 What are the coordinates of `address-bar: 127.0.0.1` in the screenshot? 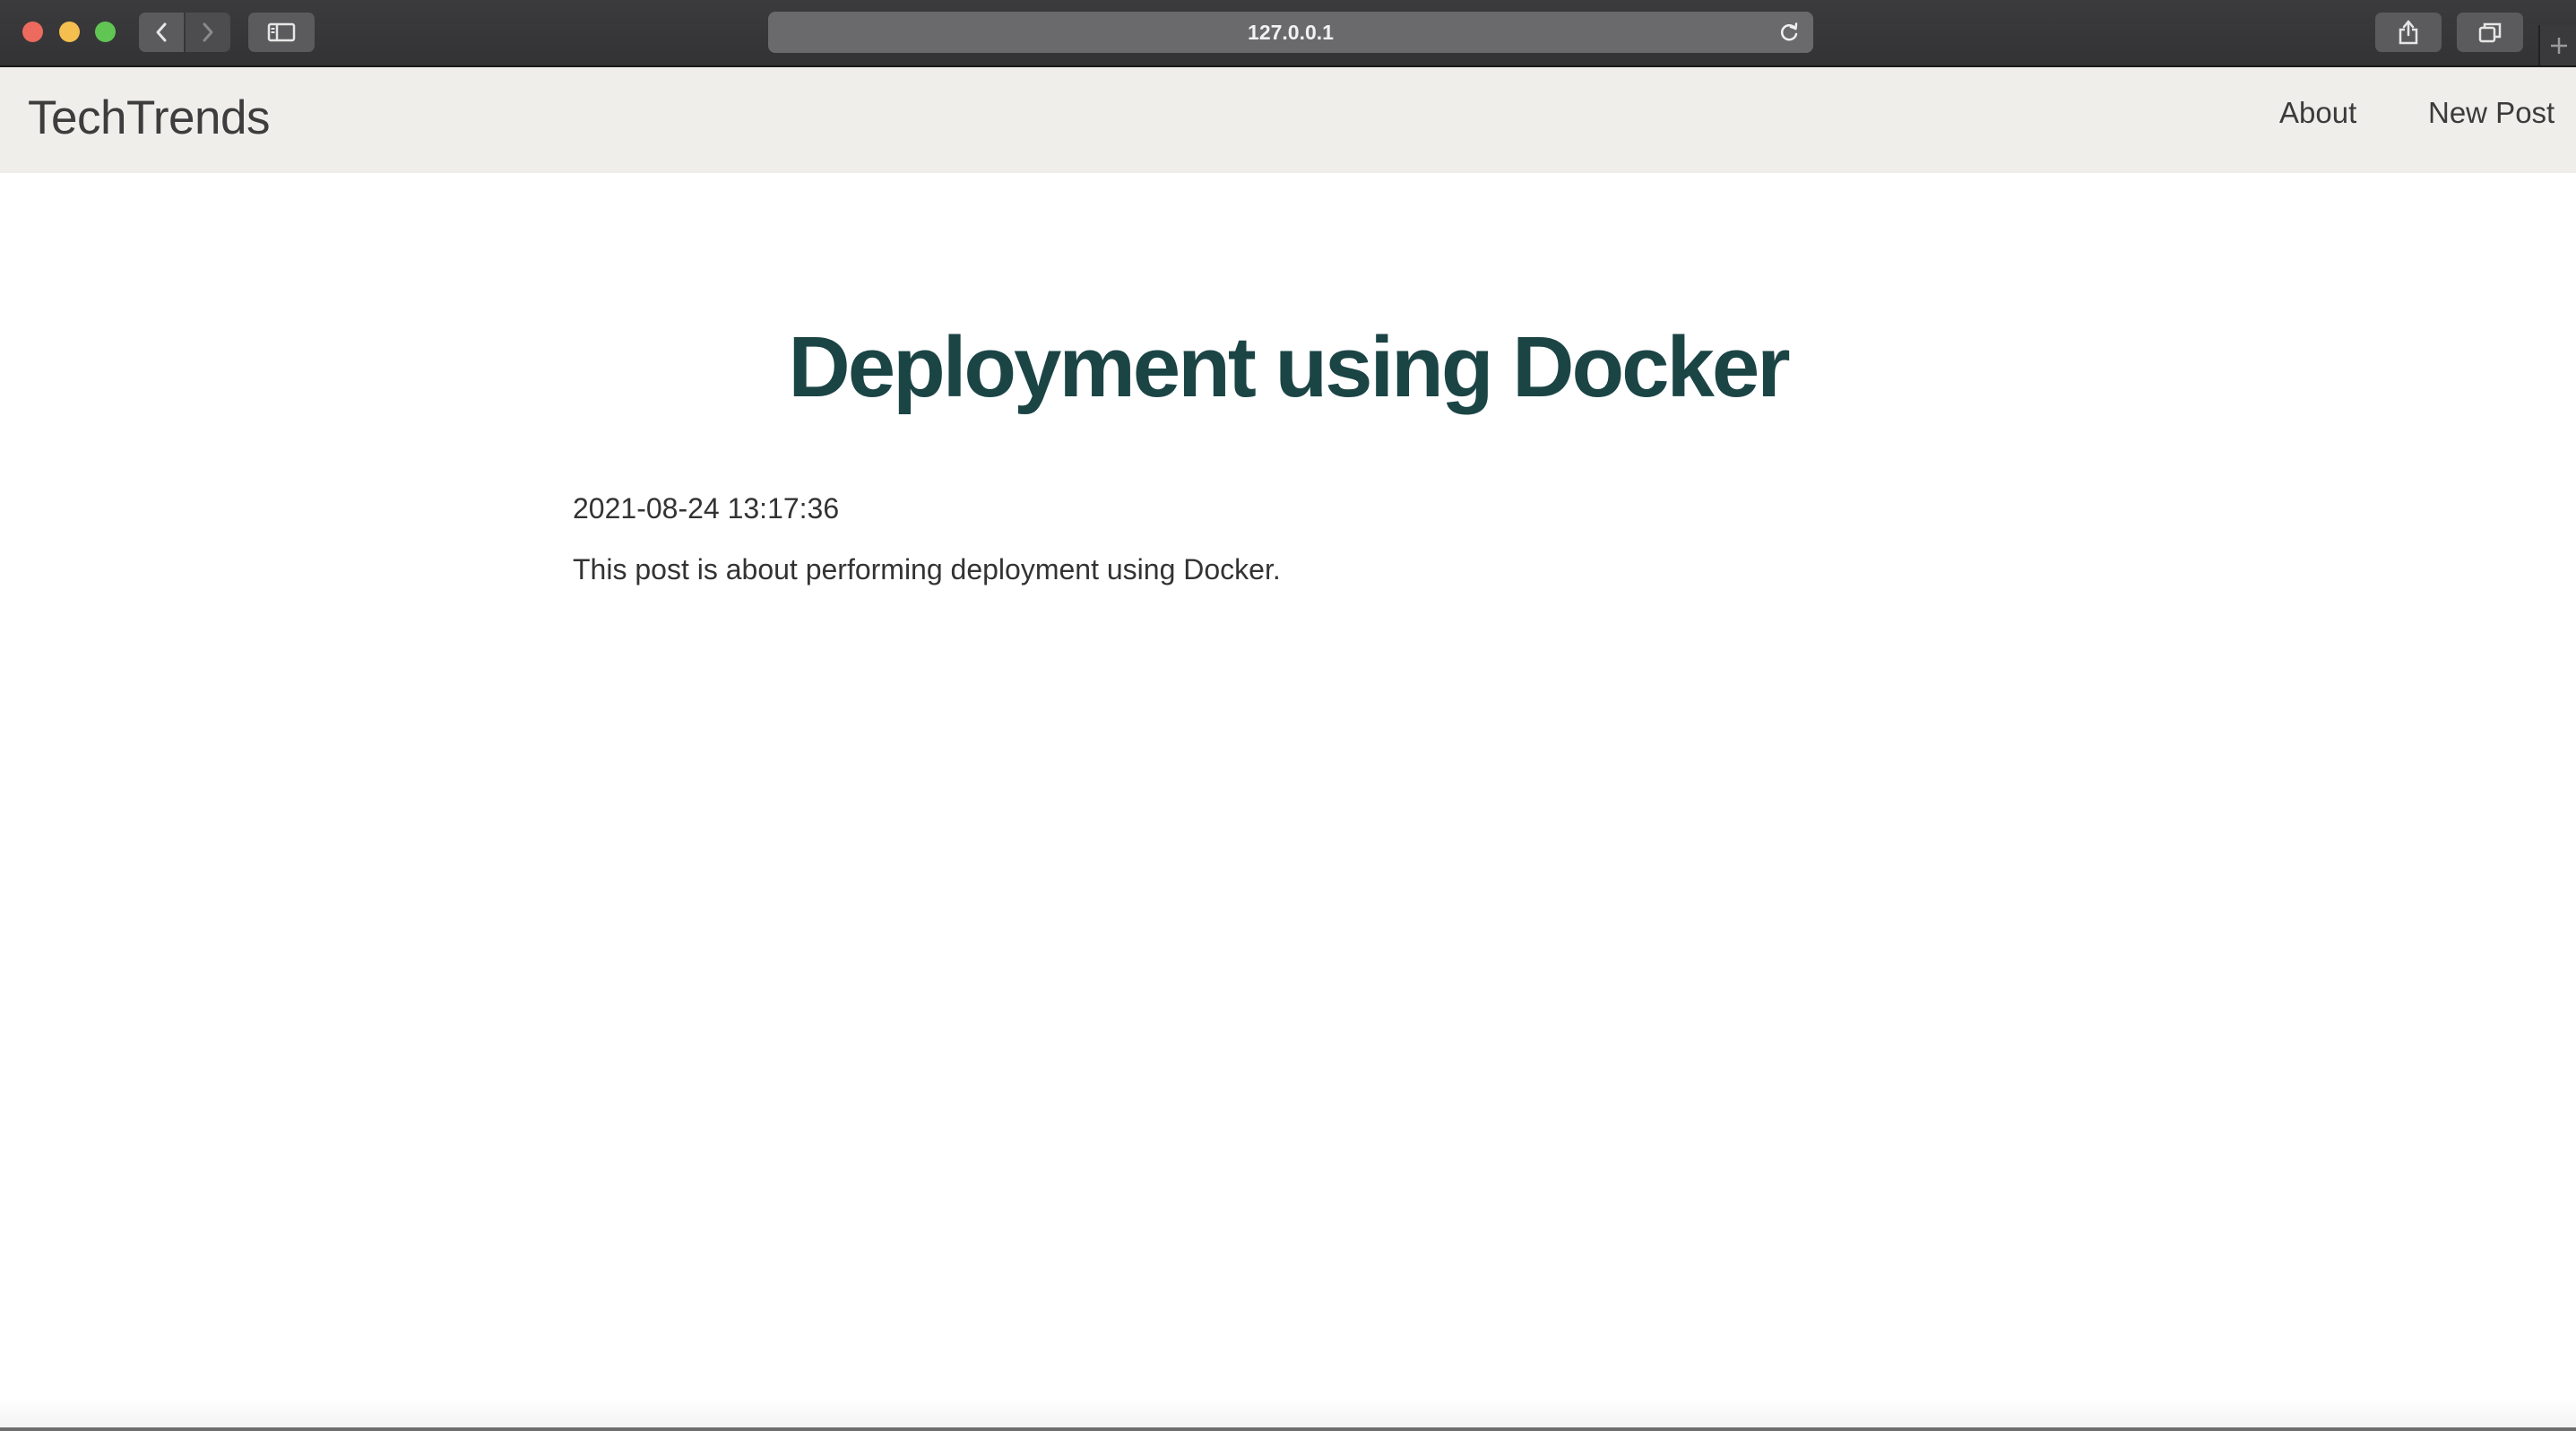 It's located at (1290, 32).